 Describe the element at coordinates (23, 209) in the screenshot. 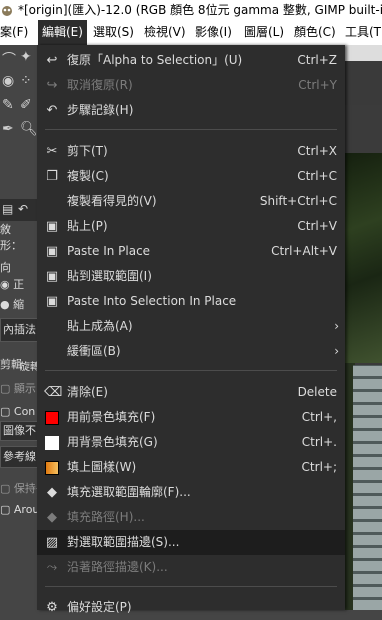

I see `tab-icon-2: ↶` at that location.